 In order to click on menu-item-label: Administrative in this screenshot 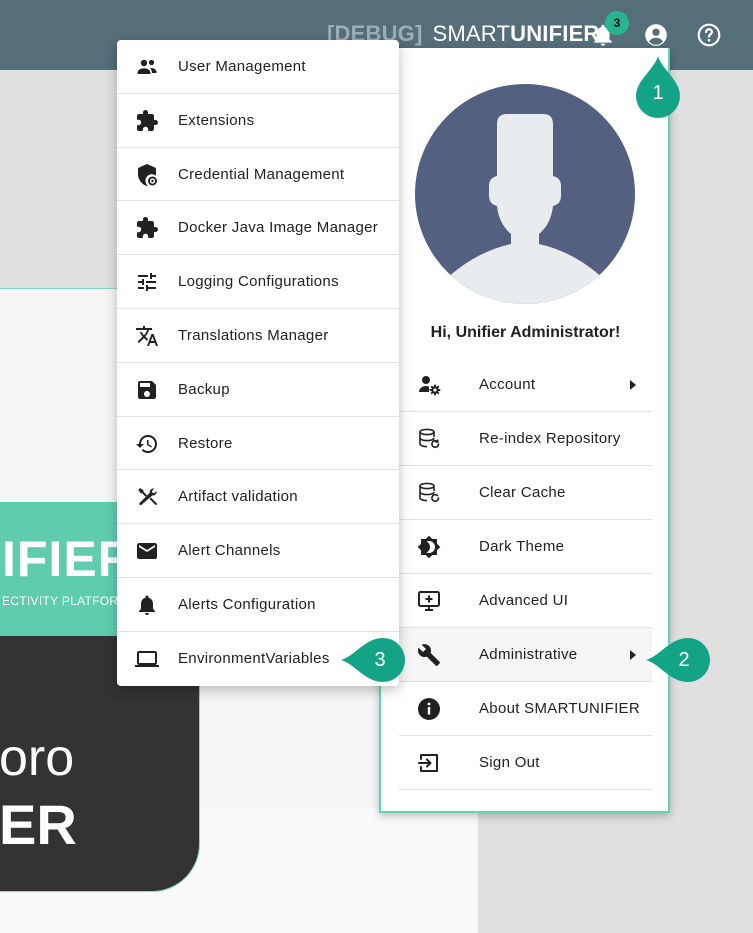, I will do `click(528, 654)`.